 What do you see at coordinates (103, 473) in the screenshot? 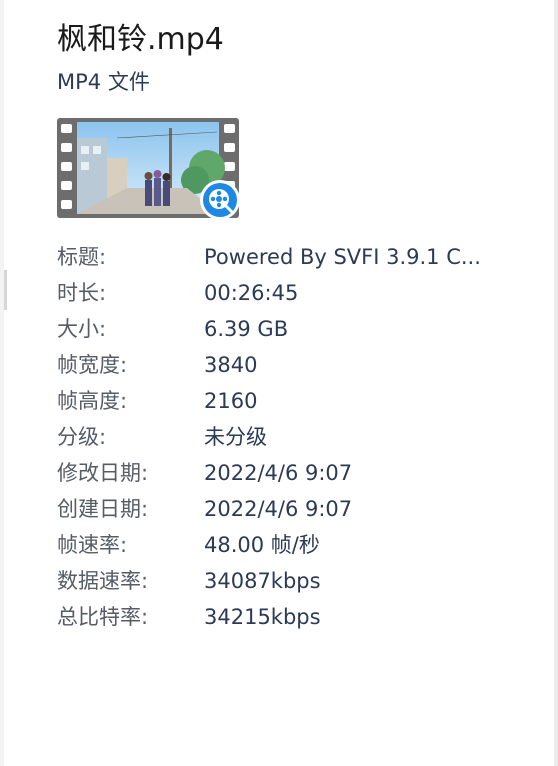
I see `property-label: 修改日期:` at bounding box center [103, 473].